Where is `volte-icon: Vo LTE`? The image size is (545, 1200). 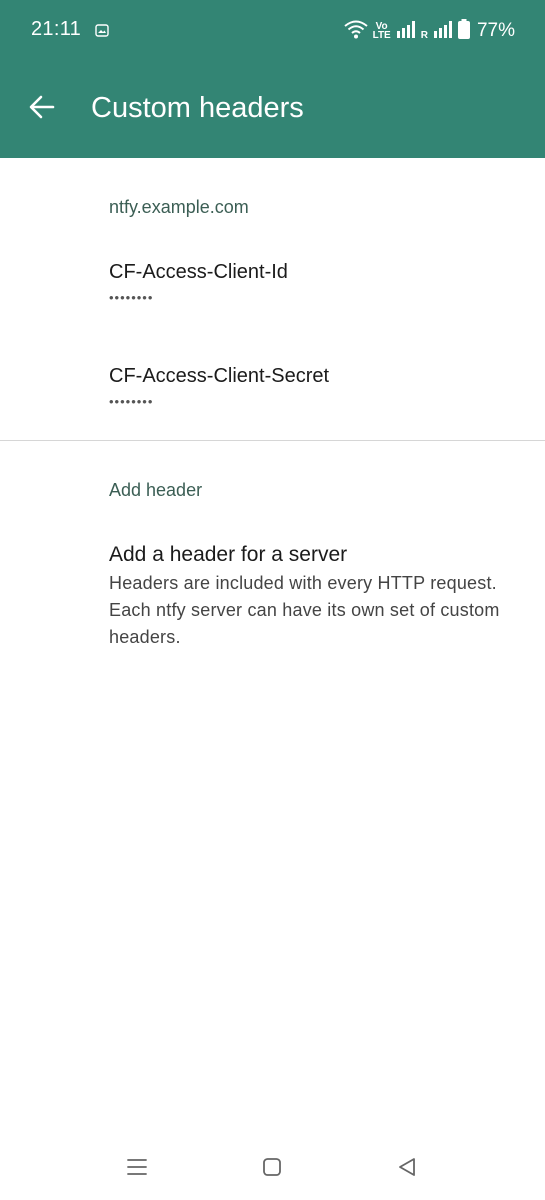 volte-icon: Vo LTE is located at coordinates (381, 31).